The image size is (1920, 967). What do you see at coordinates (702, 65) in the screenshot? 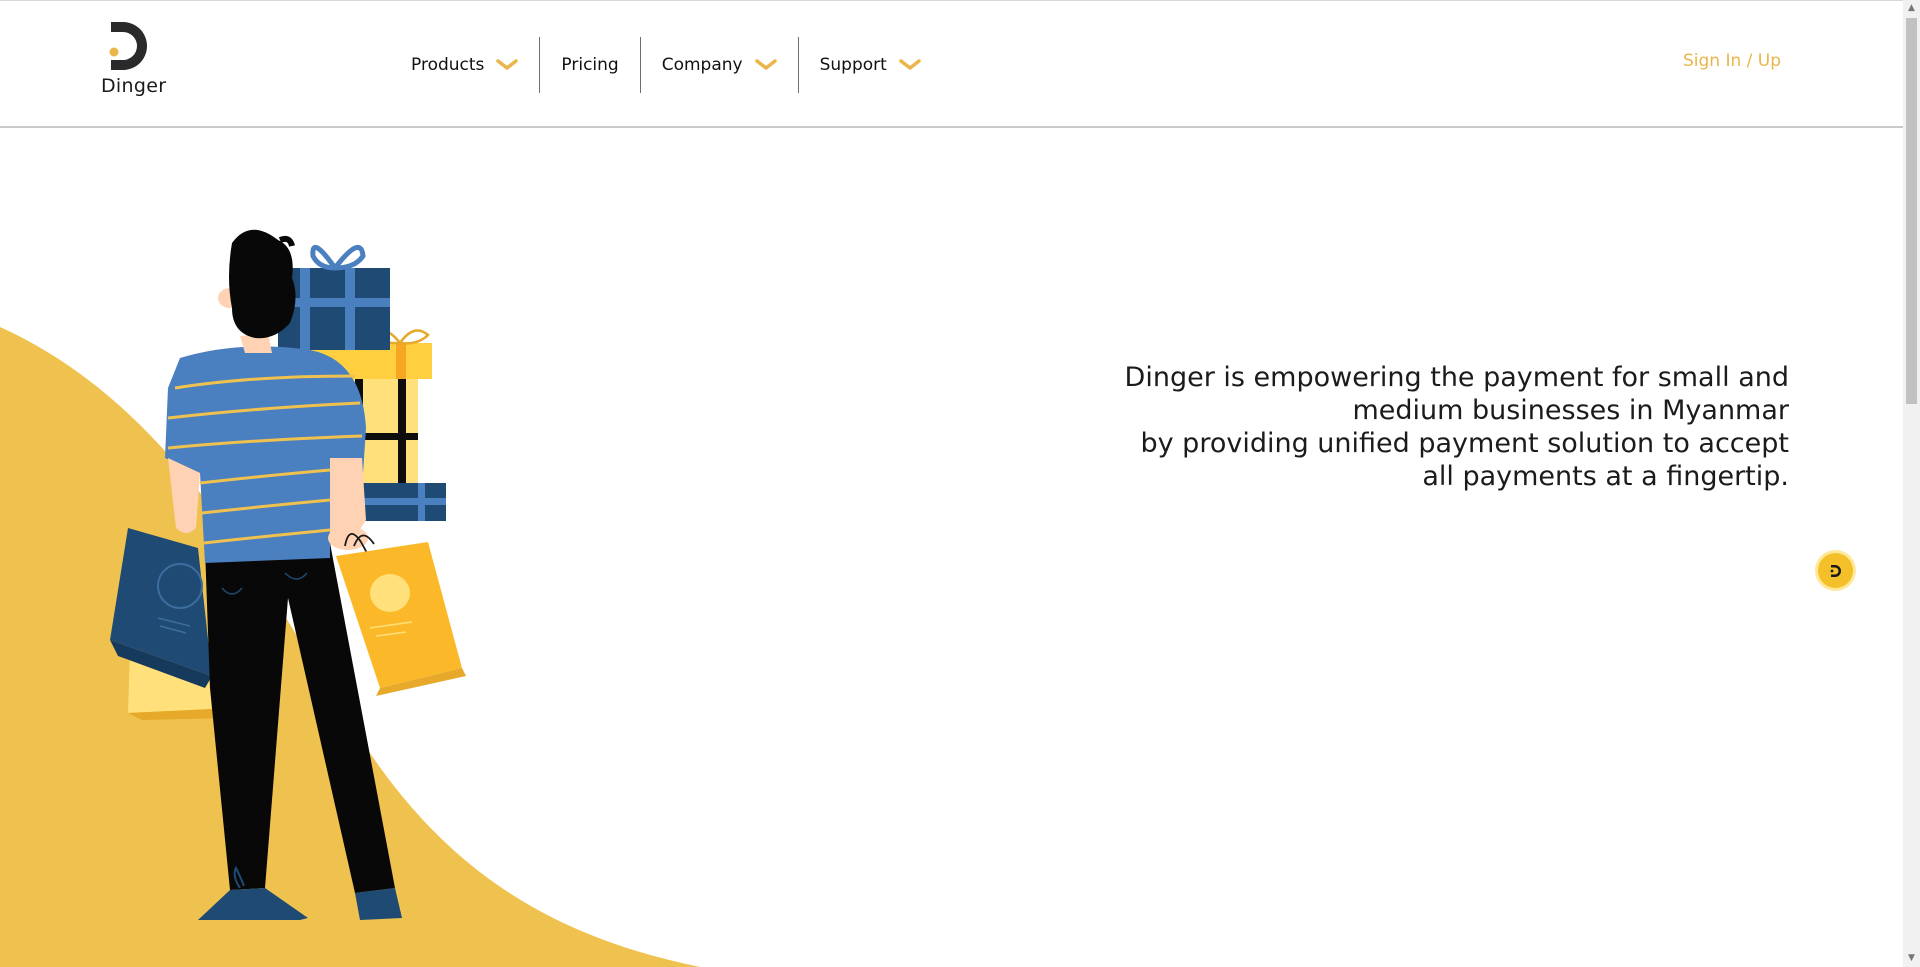
I see `nav-item-label: Company` at bounding box center [702, 65].